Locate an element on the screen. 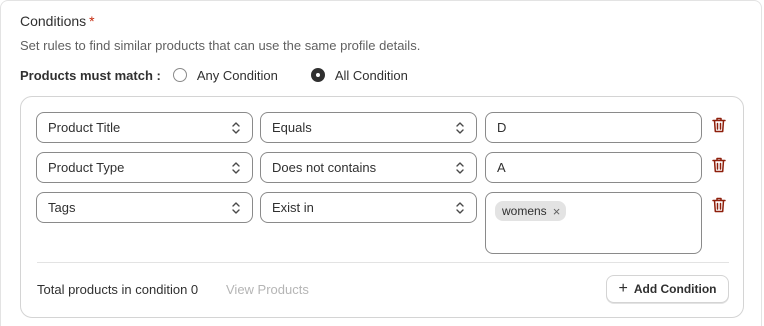 Image resolution: width=764 pixels, height=326 pixels. match-label: Products must match : is located at coordinates (90, 75).